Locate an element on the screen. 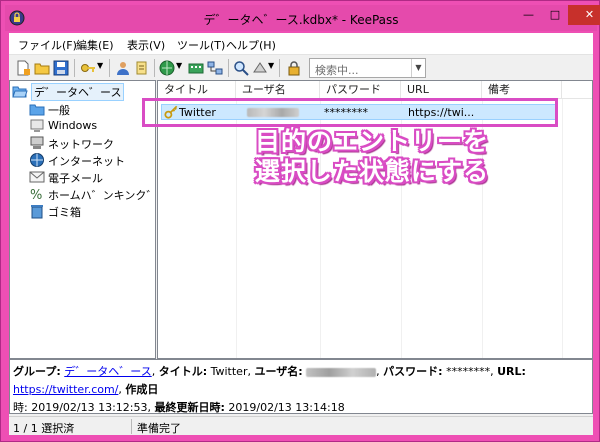 Image resolution: width=600 pixels, height=442 pixels. copy-username-icon is located at coordinates (123, 68).